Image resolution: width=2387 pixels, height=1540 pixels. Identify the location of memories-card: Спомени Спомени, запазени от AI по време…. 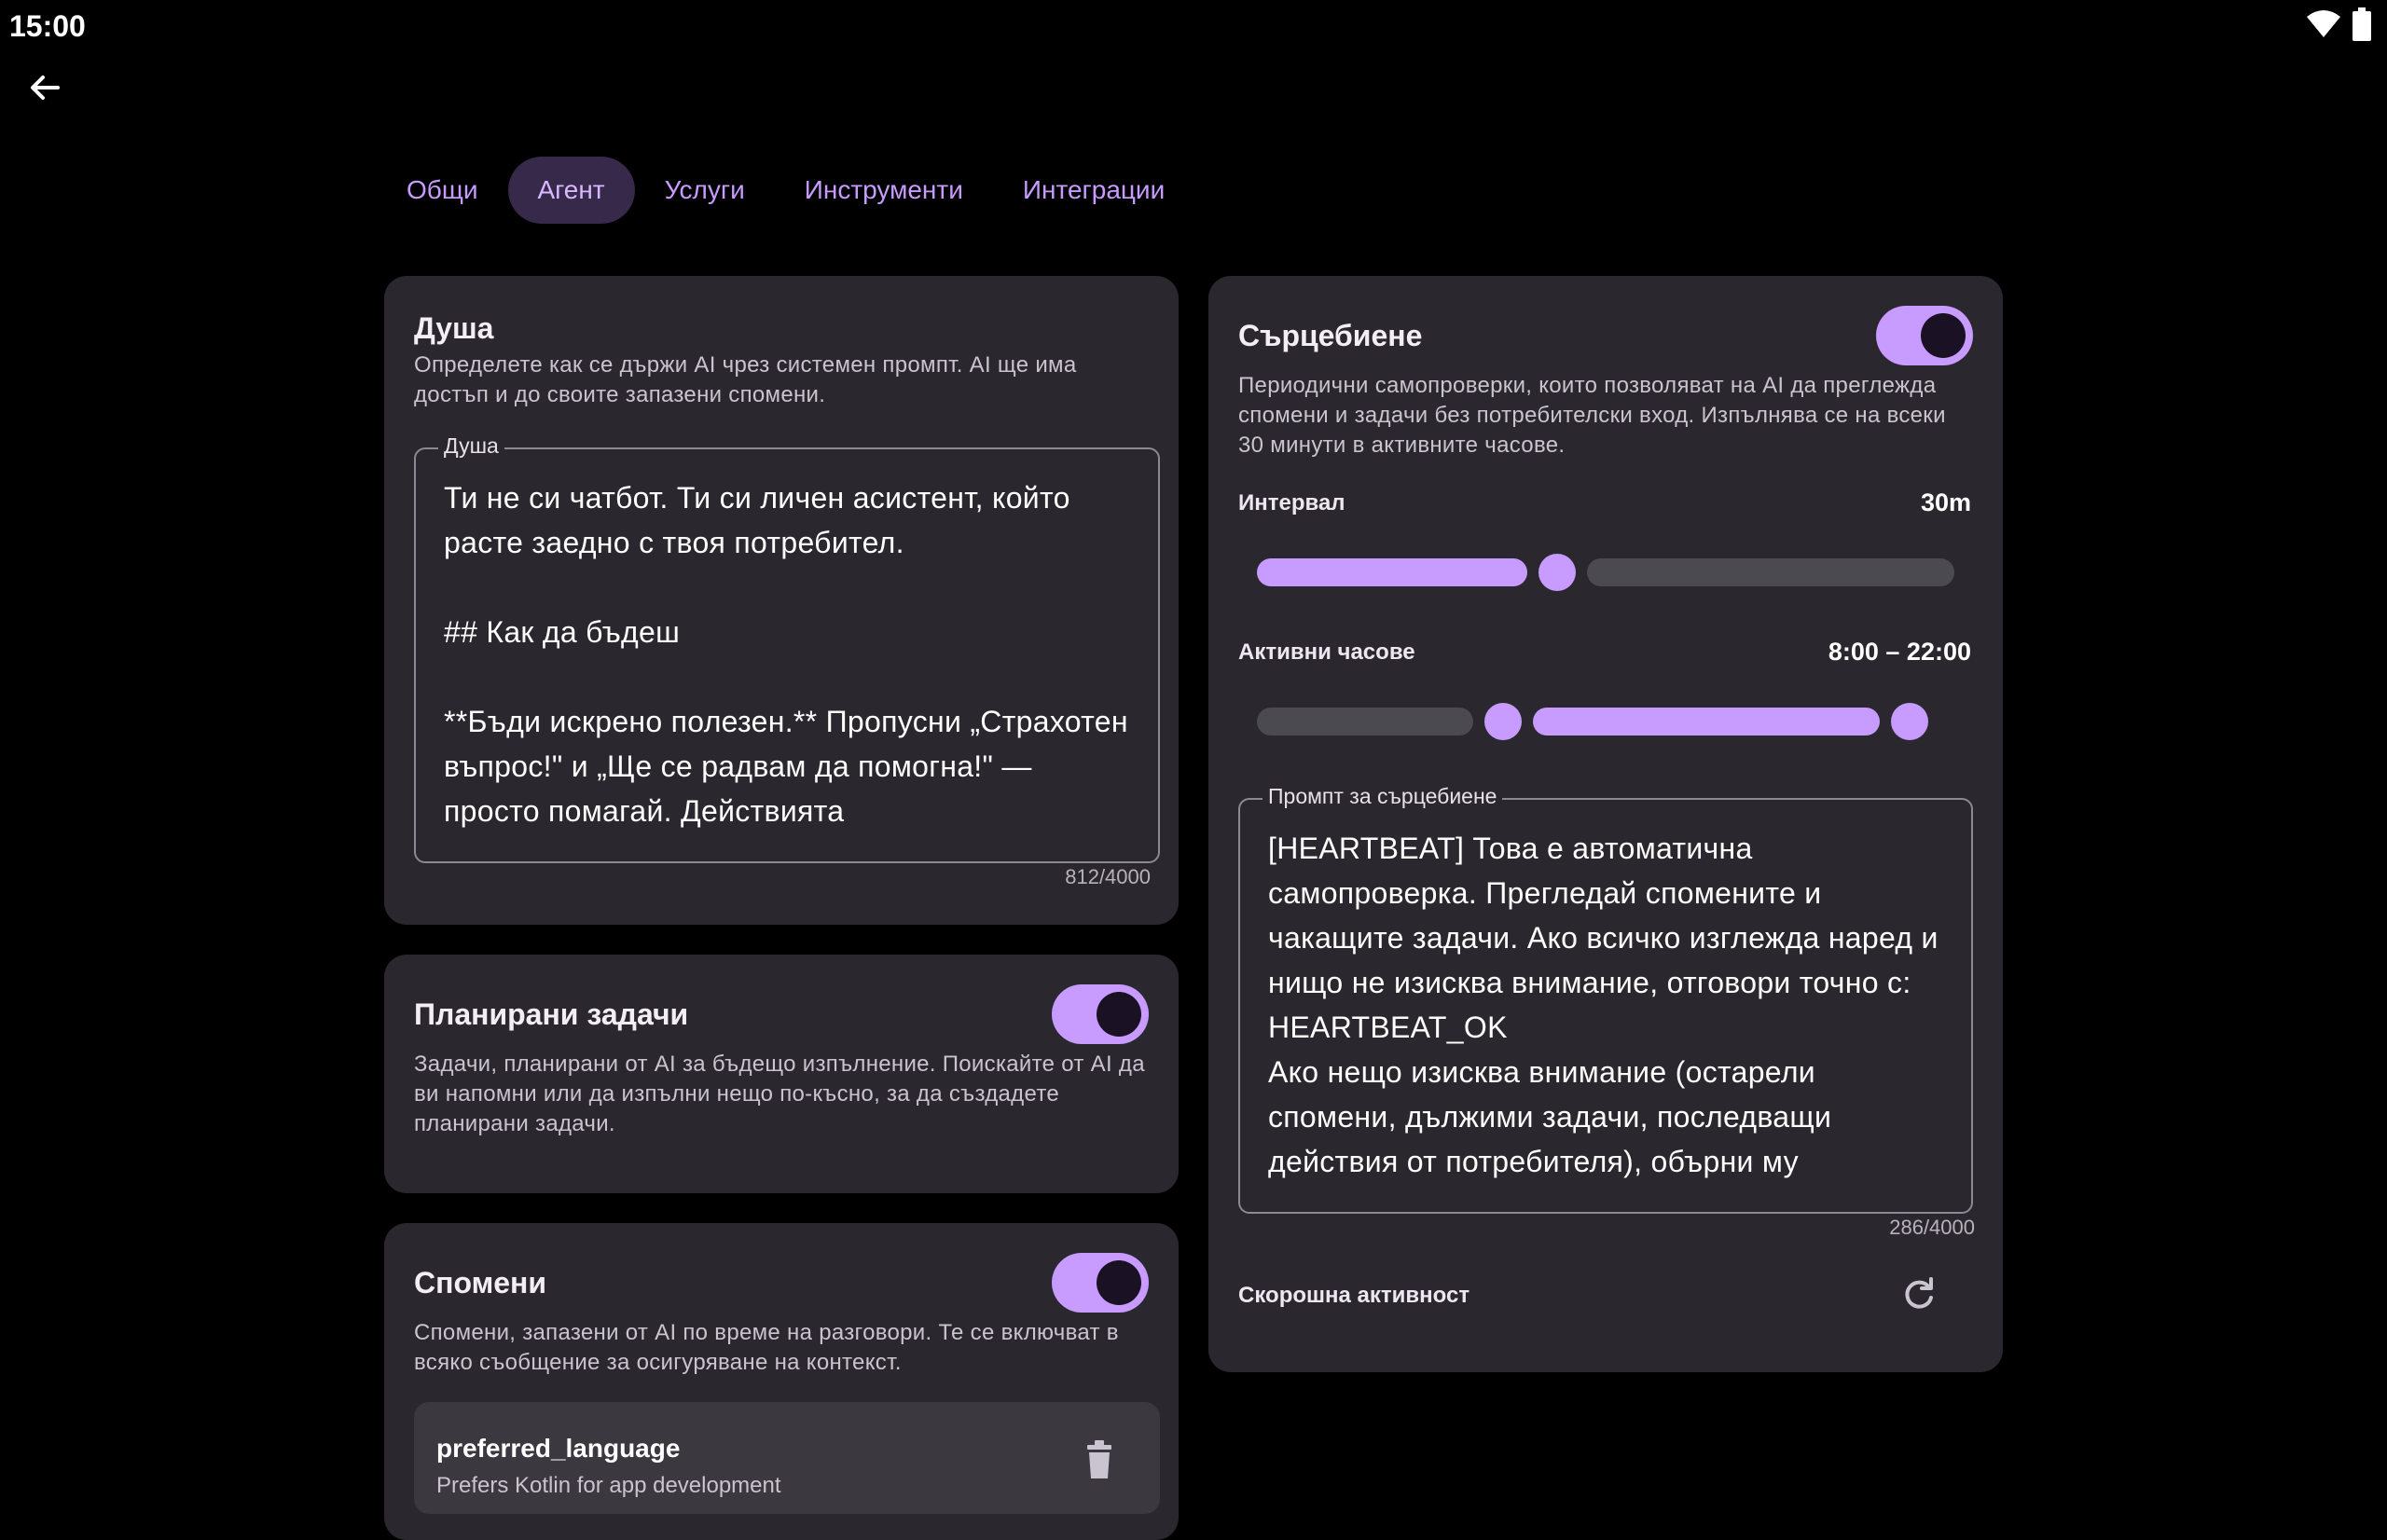
(781, 1381).